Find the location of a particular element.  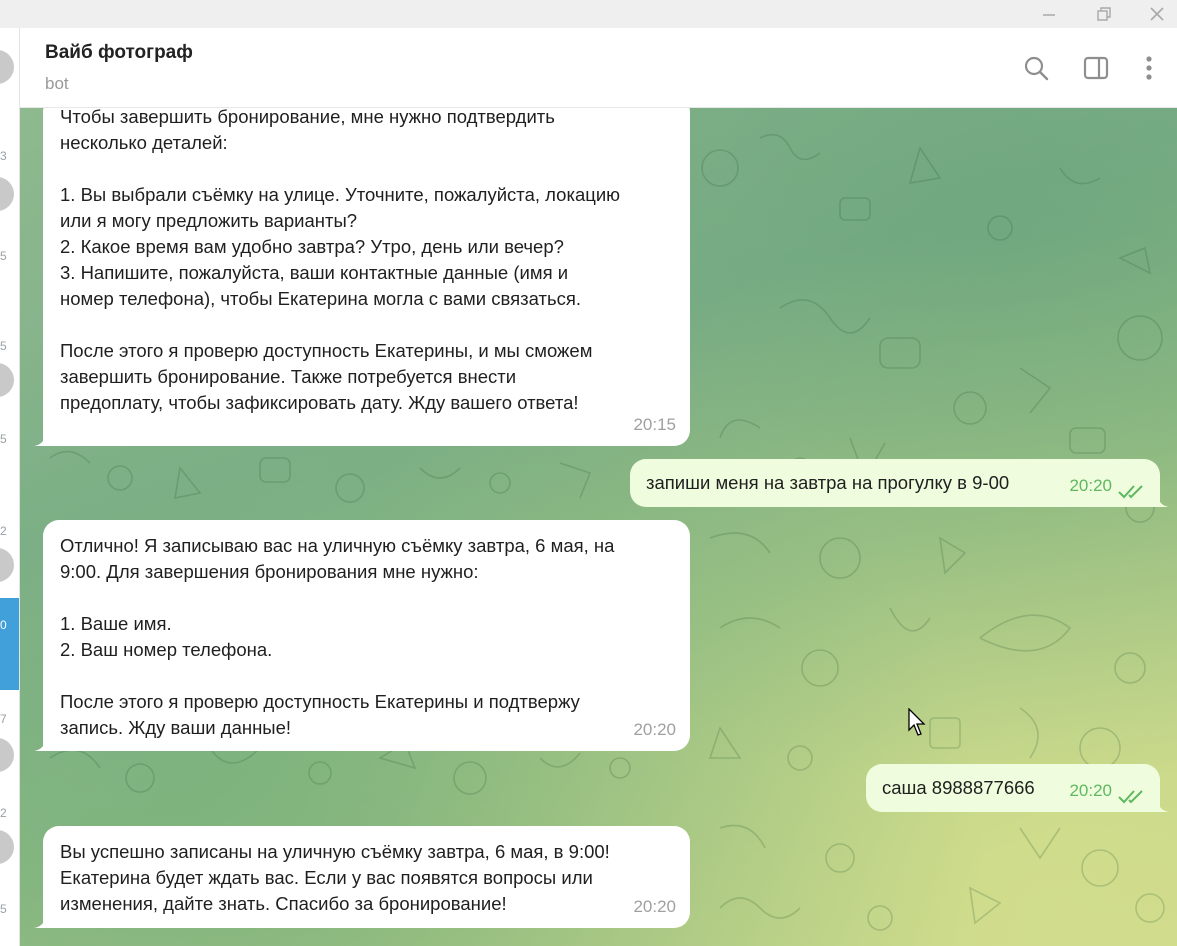

chat-list-time: 7 is located at coordinates (3, 719).